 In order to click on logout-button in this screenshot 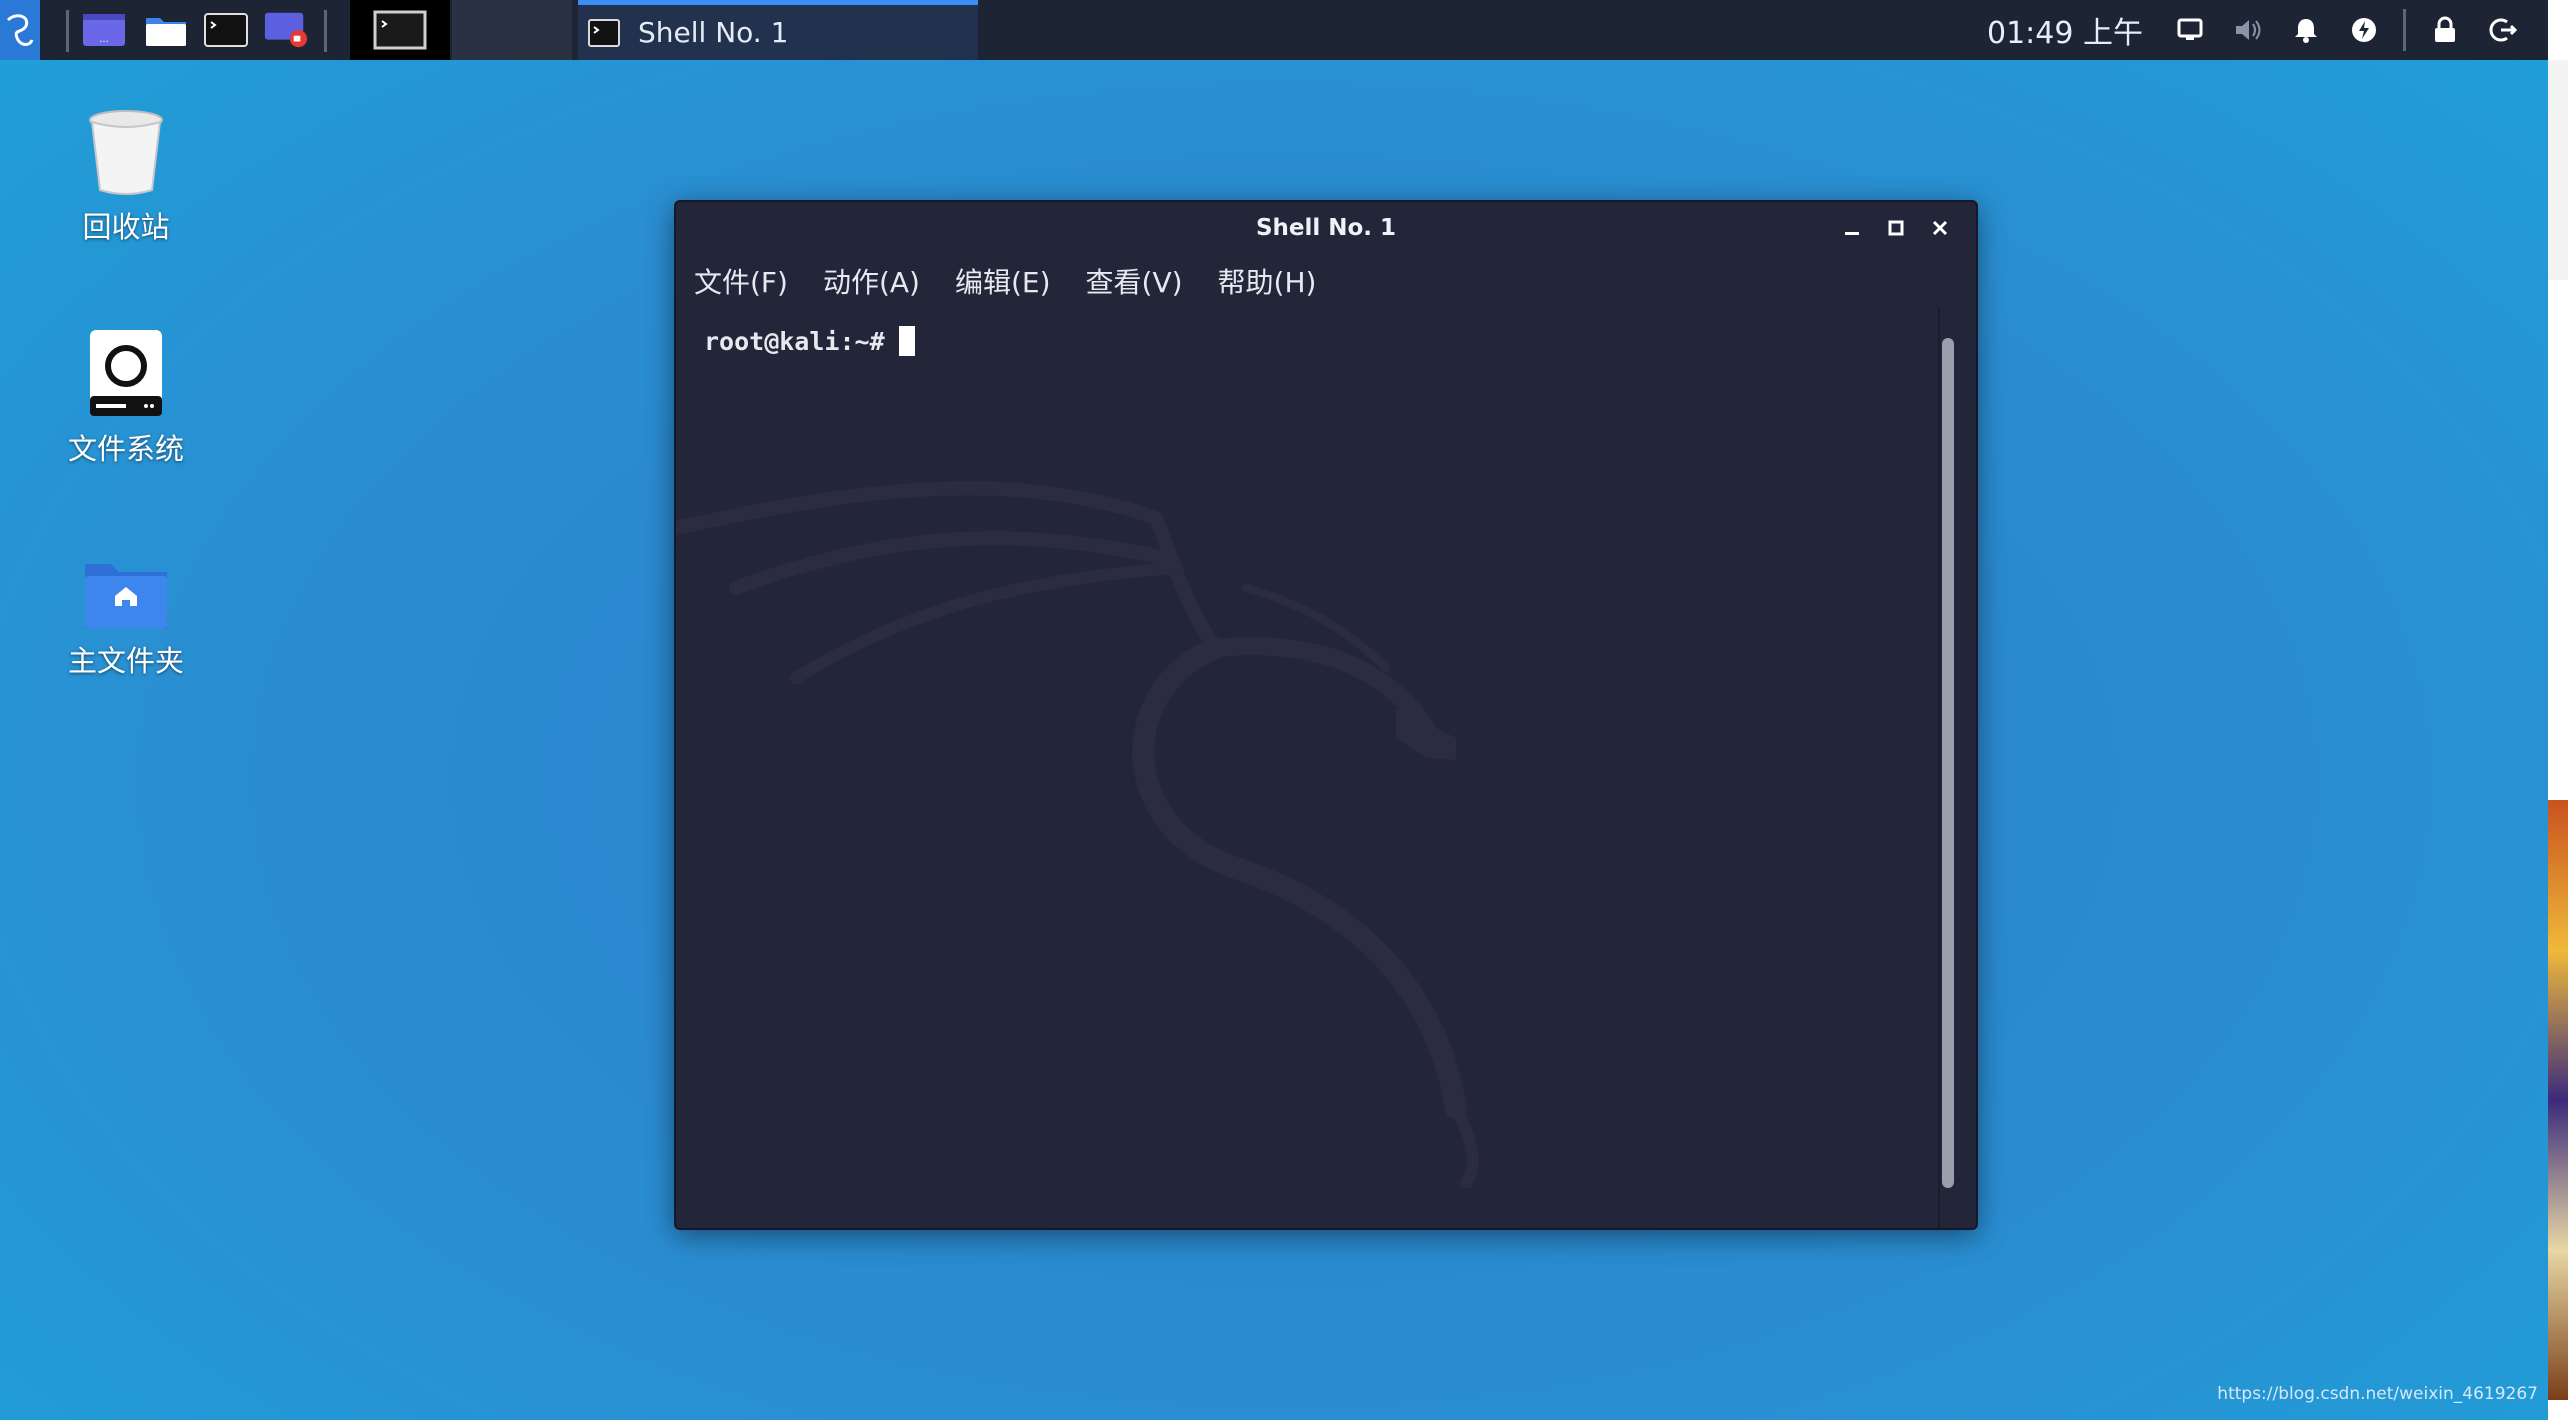, I will do `click(2503, 30)`.